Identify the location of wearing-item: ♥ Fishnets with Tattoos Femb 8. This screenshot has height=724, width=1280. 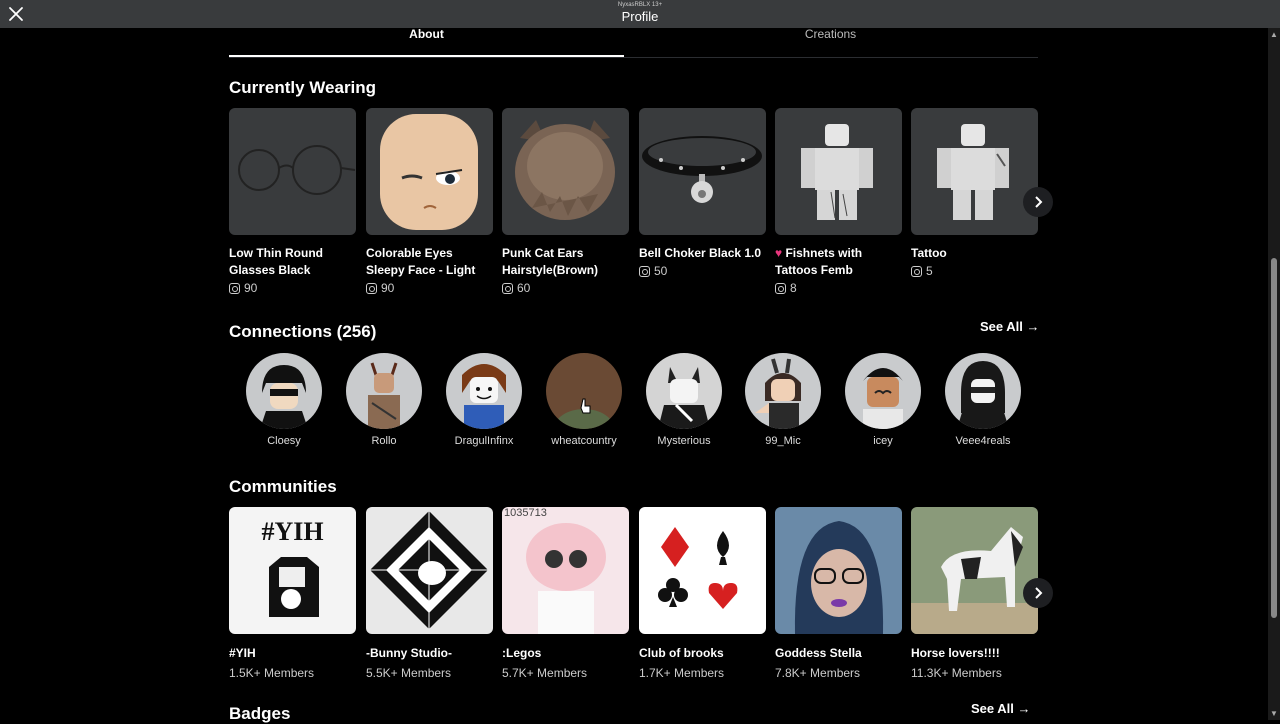
(838, 201).